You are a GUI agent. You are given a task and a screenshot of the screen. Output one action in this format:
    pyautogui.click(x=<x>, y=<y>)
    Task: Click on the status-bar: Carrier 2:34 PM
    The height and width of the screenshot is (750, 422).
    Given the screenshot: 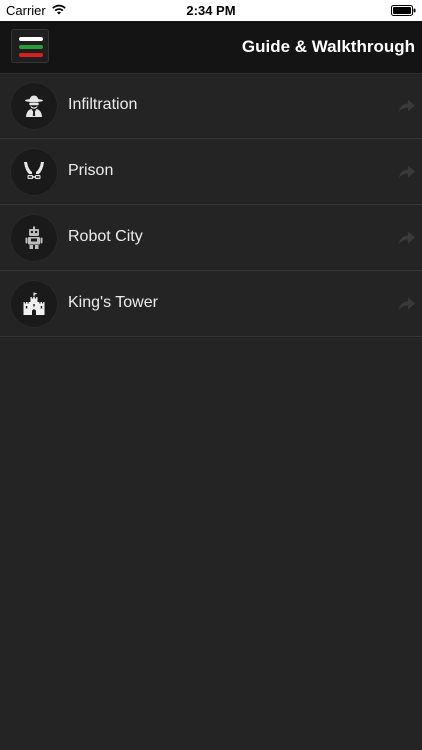 What is the action you would take?
    pyautogui.click(x=211, y=10)
    